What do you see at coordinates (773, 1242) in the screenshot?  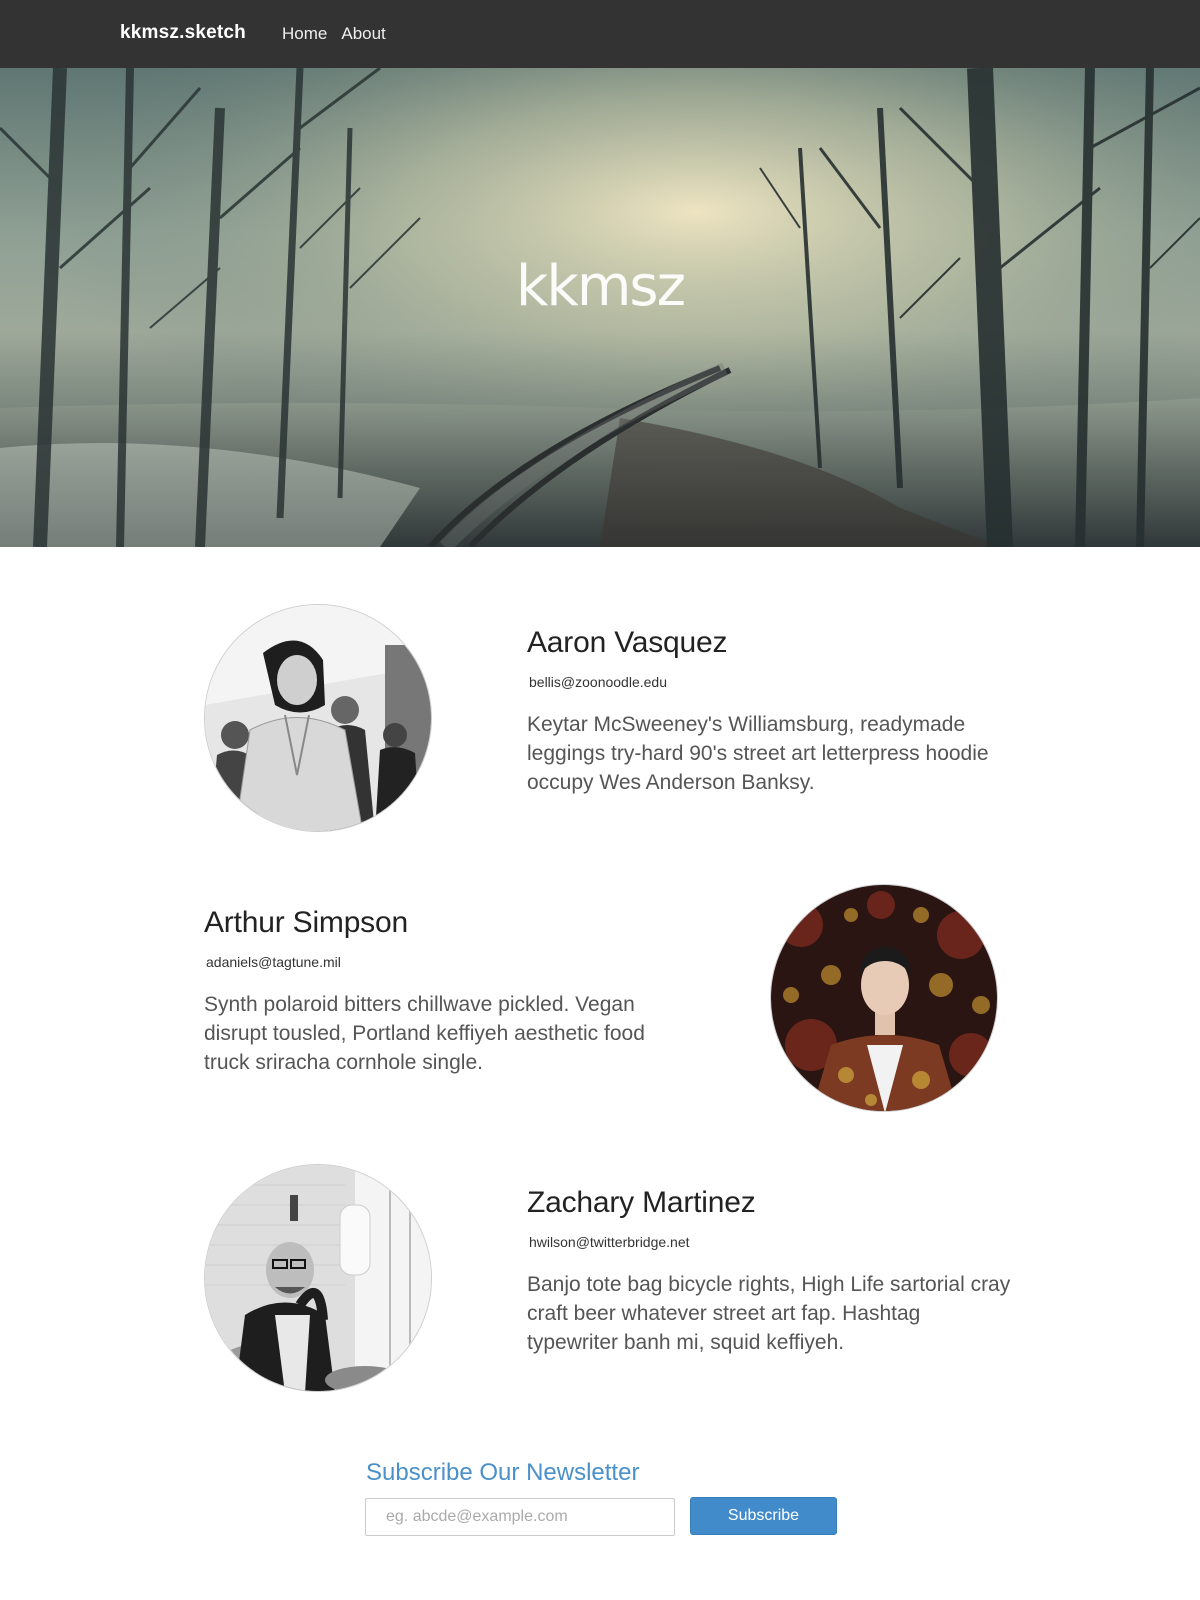 I see `profile-email: hwilson@twitterbridge.net` at bounding box center [773, 1242].